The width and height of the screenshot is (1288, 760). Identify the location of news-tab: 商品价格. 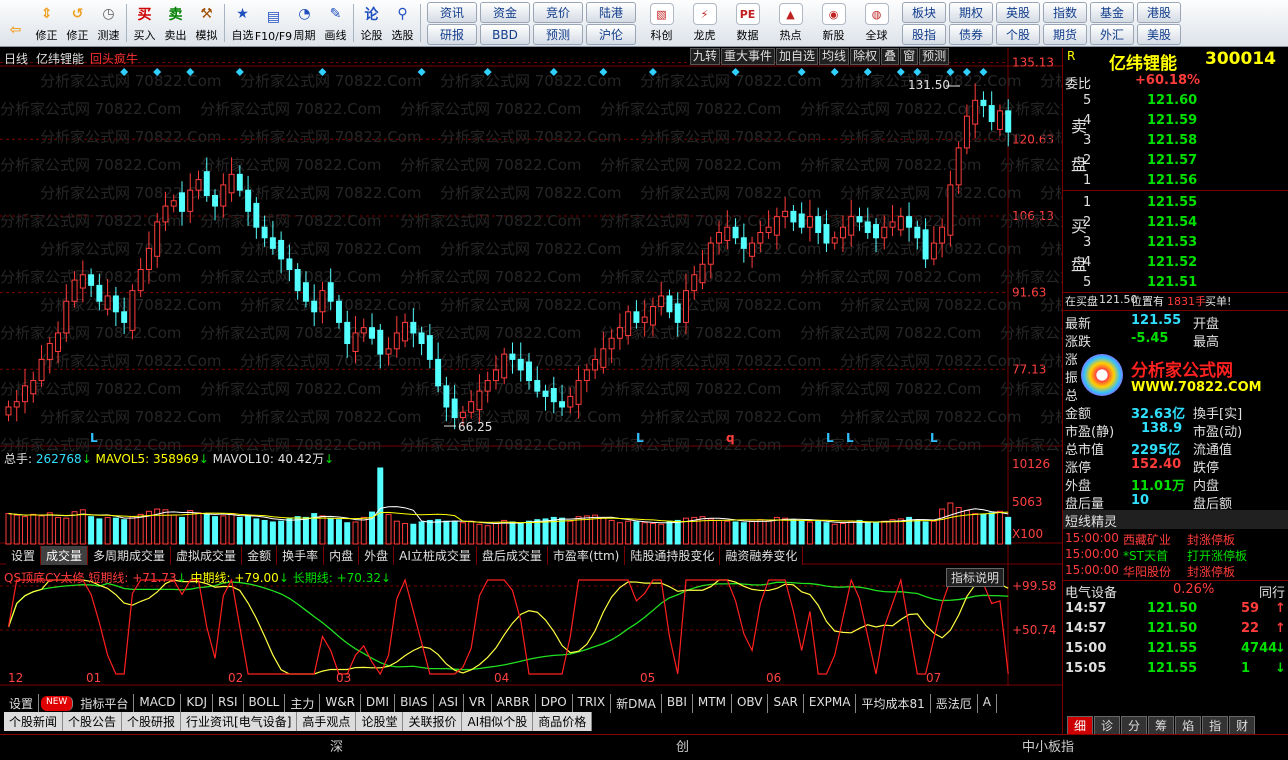
(563, 721).